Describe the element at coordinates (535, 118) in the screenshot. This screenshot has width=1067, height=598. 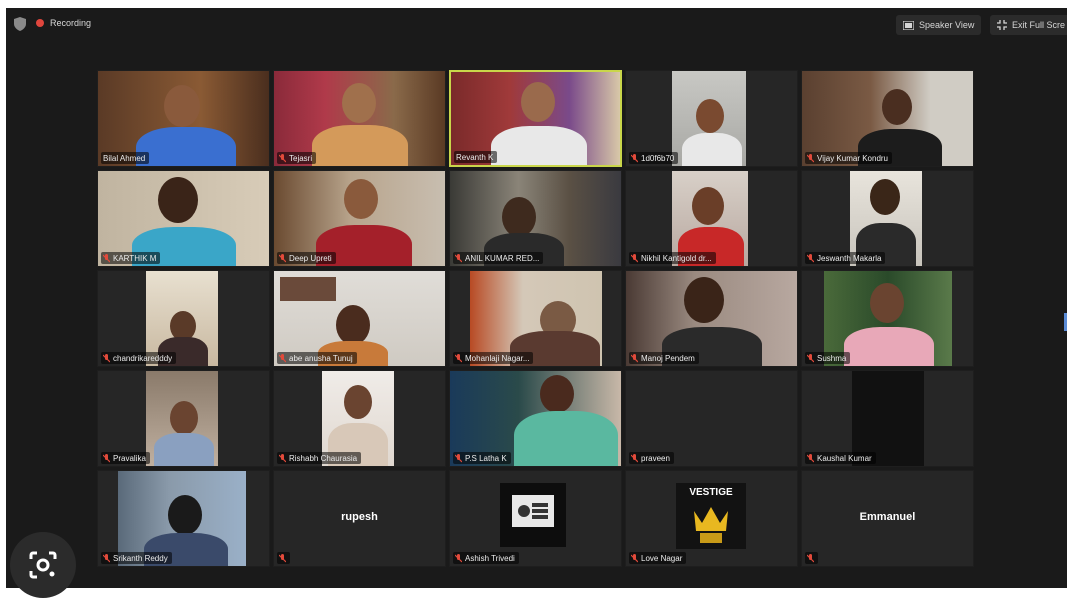
I see `participant-tile-active-speaker: Revanth K` at that location.